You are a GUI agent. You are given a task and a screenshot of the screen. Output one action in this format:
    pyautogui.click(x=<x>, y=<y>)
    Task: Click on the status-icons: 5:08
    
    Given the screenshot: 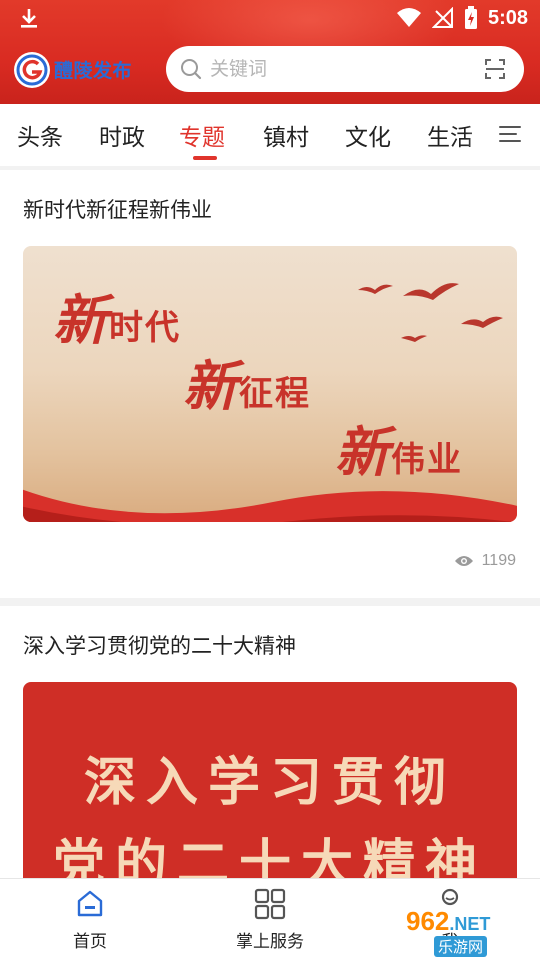 What is the action you would take?
    pyautogui.click(x=462, y=18)
    